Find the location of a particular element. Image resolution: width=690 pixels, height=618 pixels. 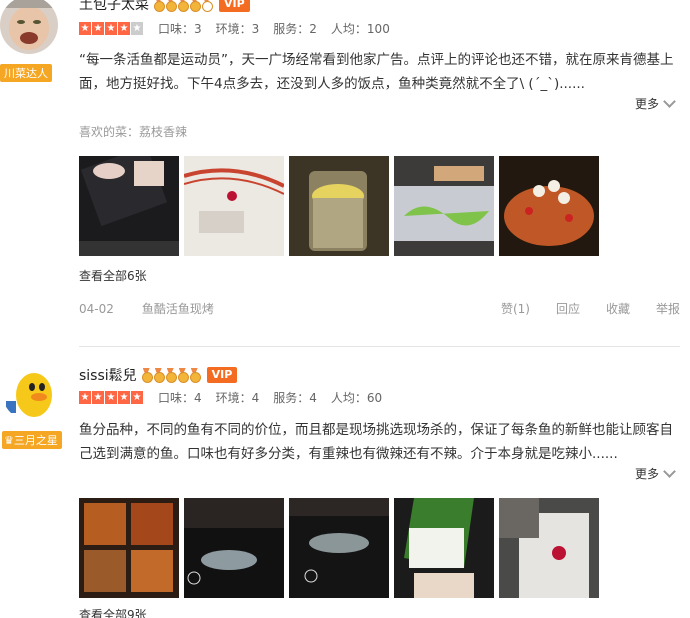

favorite-dish-label: 喜欢的菜： is located at coordinates (109, 132).